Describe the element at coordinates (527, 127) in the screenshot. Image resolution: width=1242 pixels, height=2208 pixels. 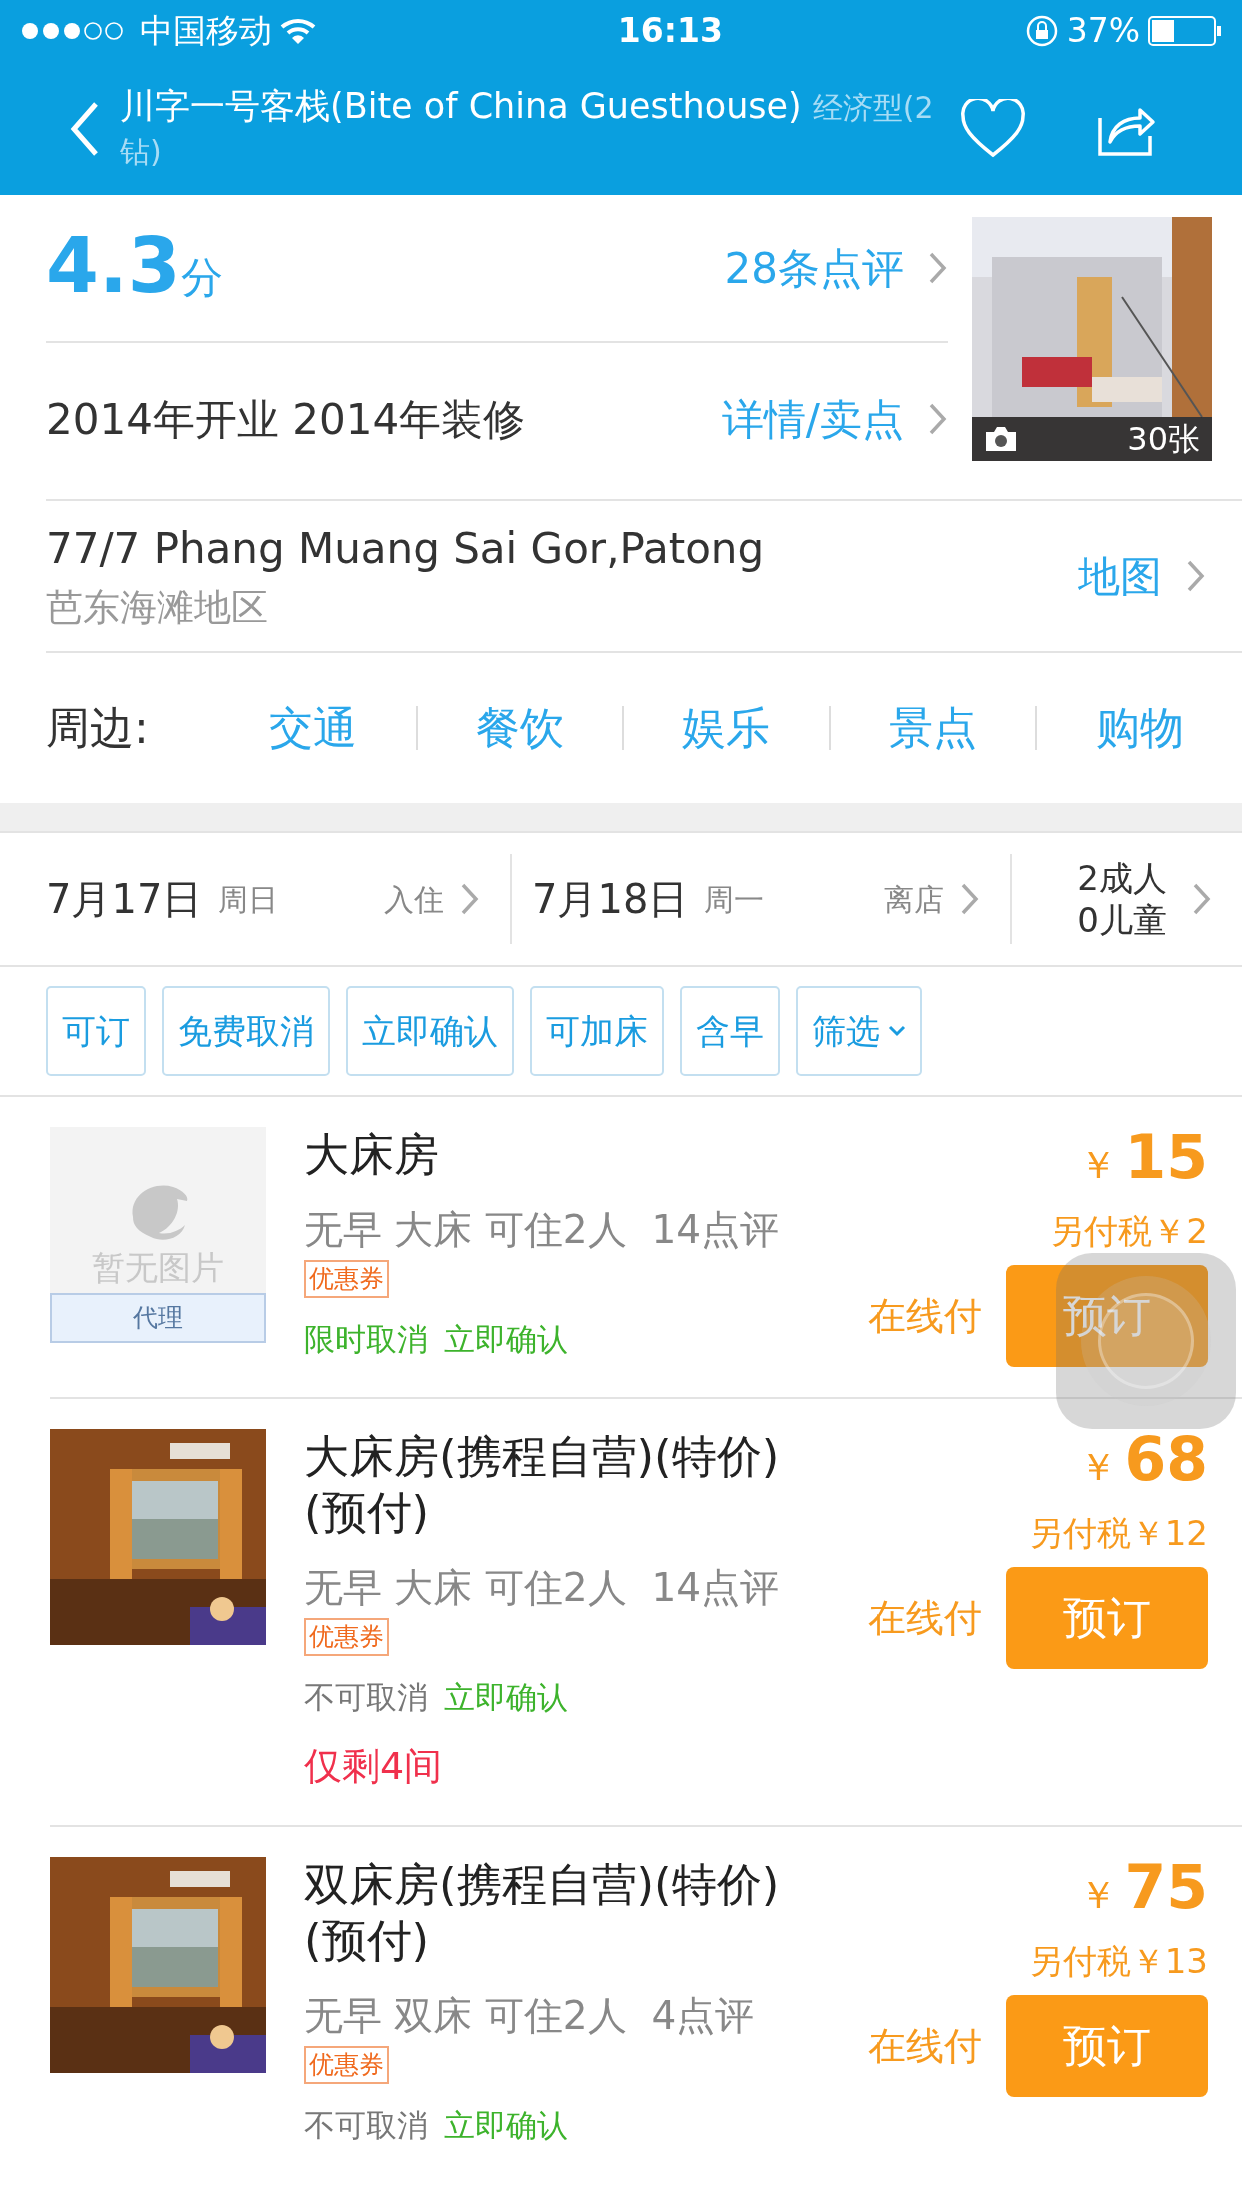
I see `hotel-title: 川字一号客栈(Bite of China Guesthouse) 经济型(2钻)` at that location.